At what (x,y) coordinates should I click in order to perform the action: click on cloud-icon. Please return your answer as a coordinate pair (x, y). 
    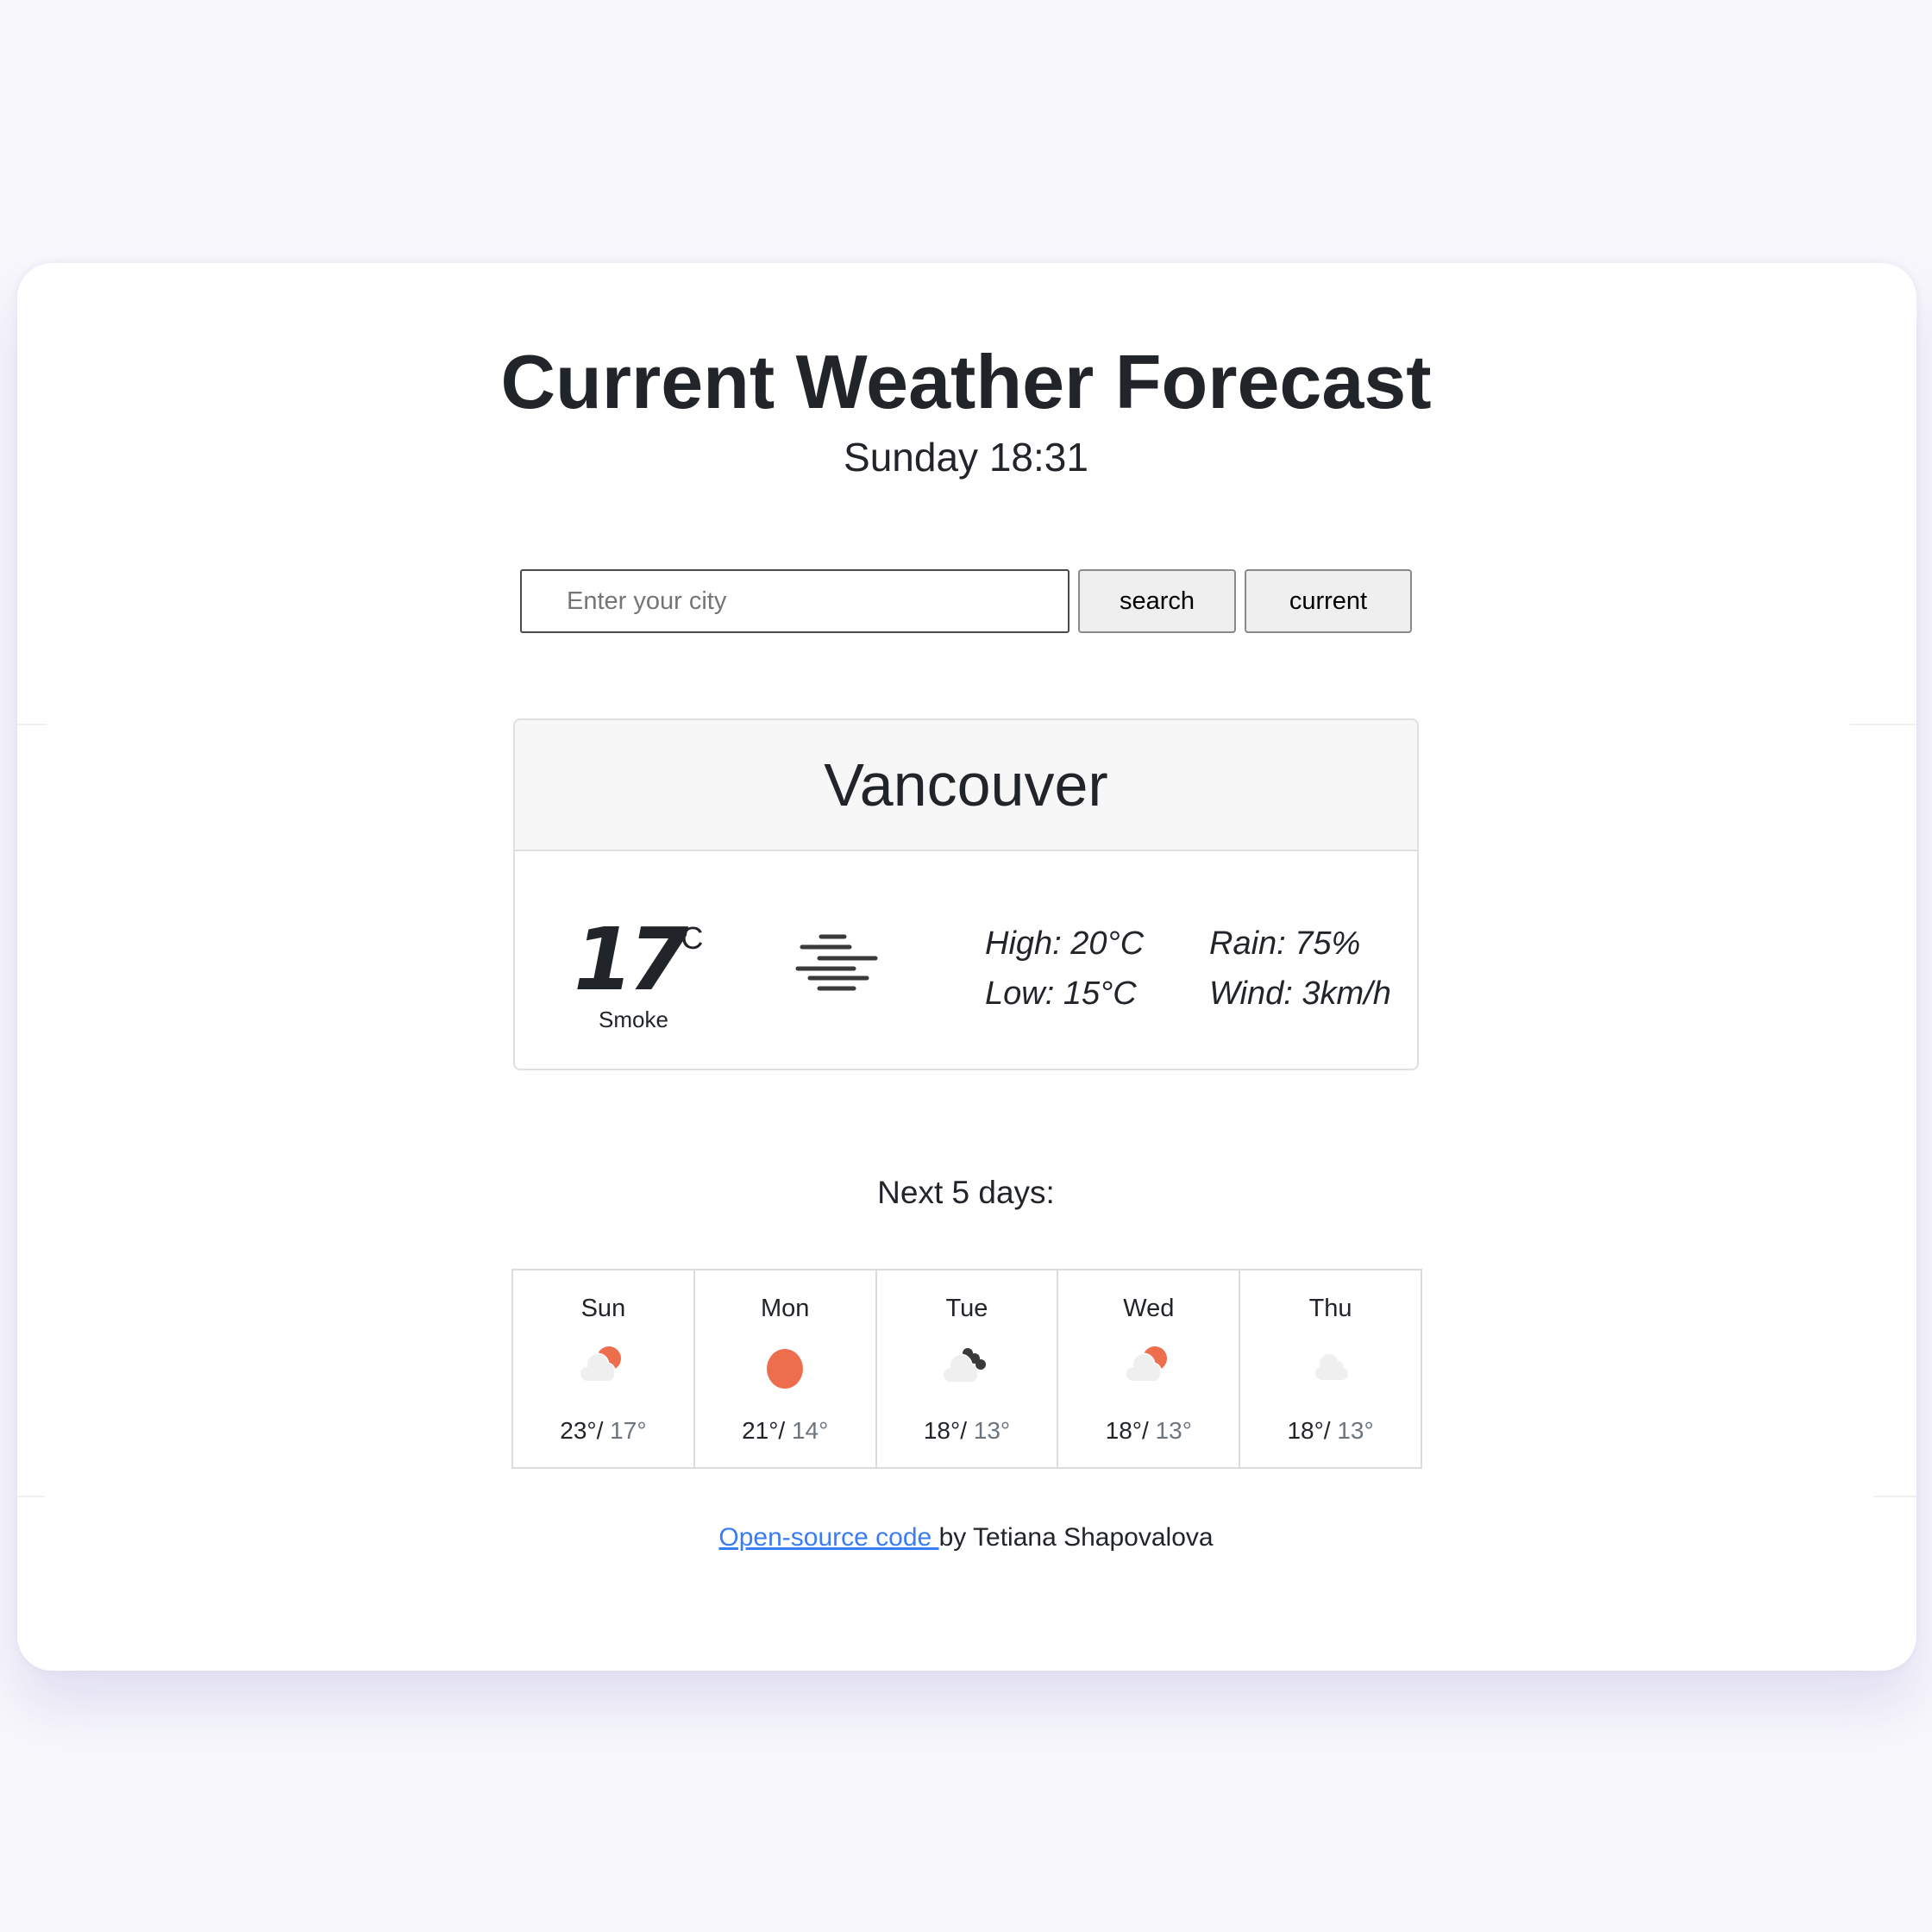
    Looking at the image, I should click on (1331, 1367).